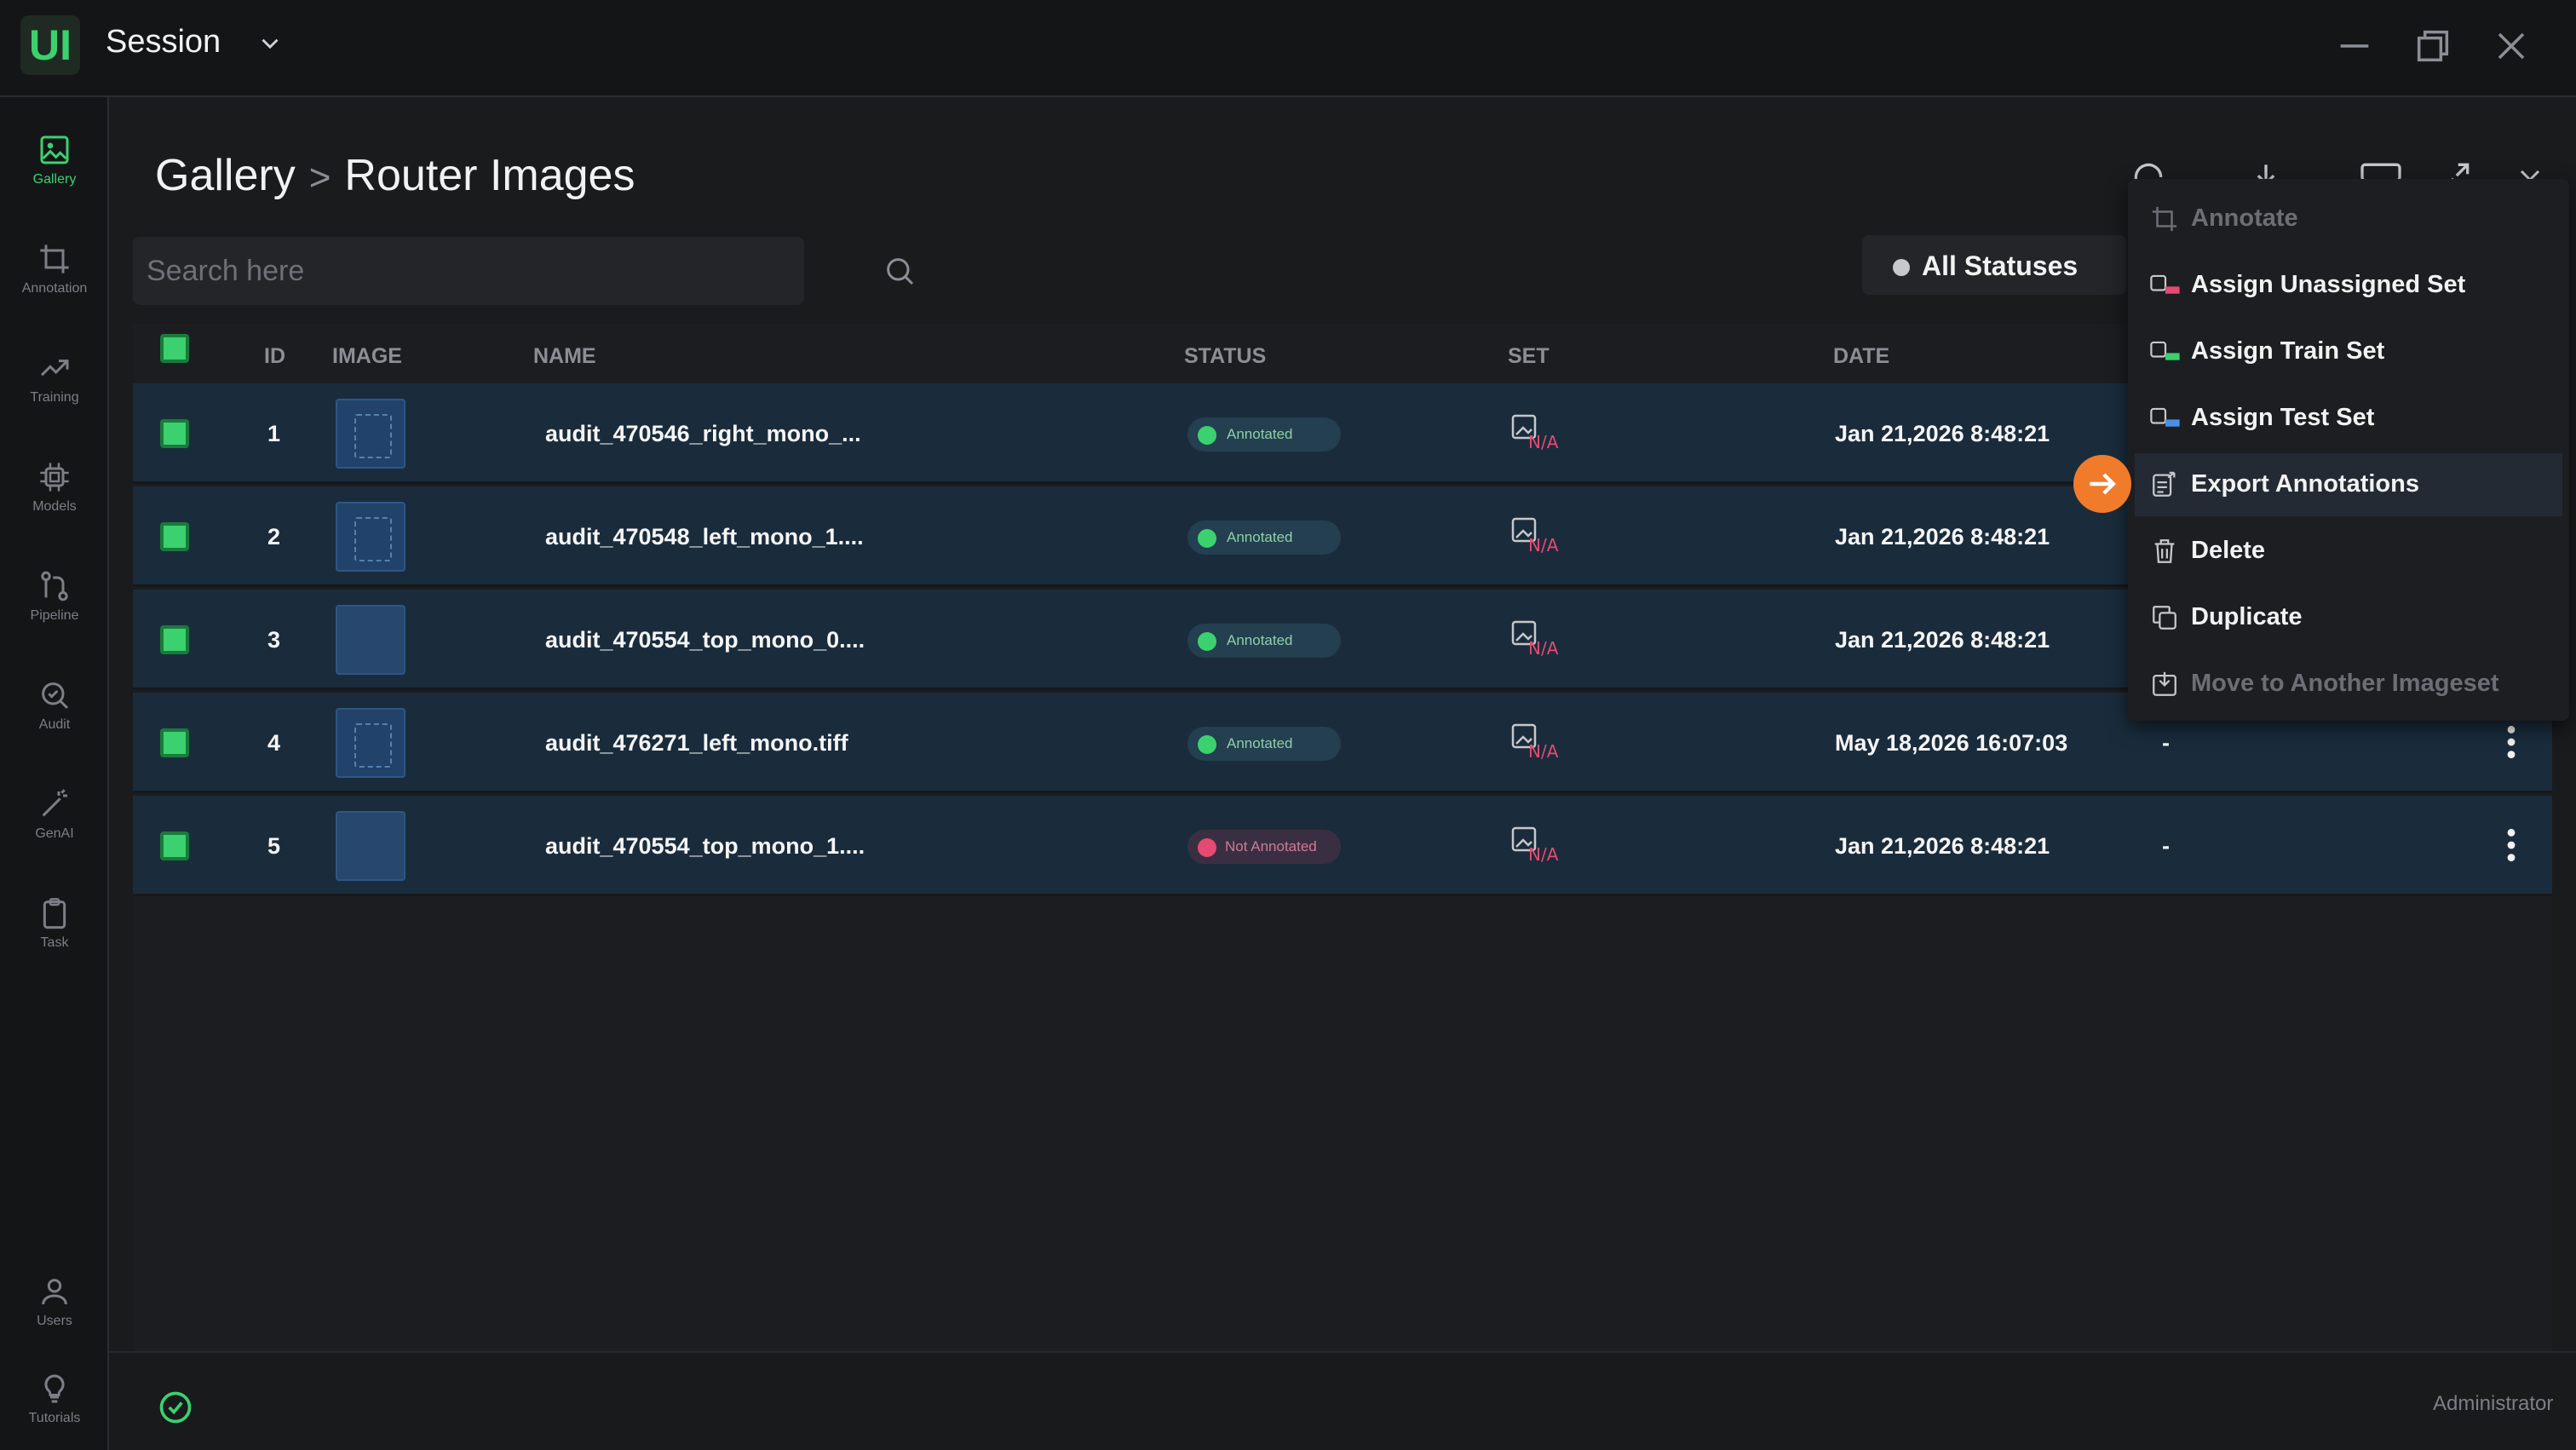  I want to click on menu-item-label: Move to Another Imageset, so click(2345, 683).